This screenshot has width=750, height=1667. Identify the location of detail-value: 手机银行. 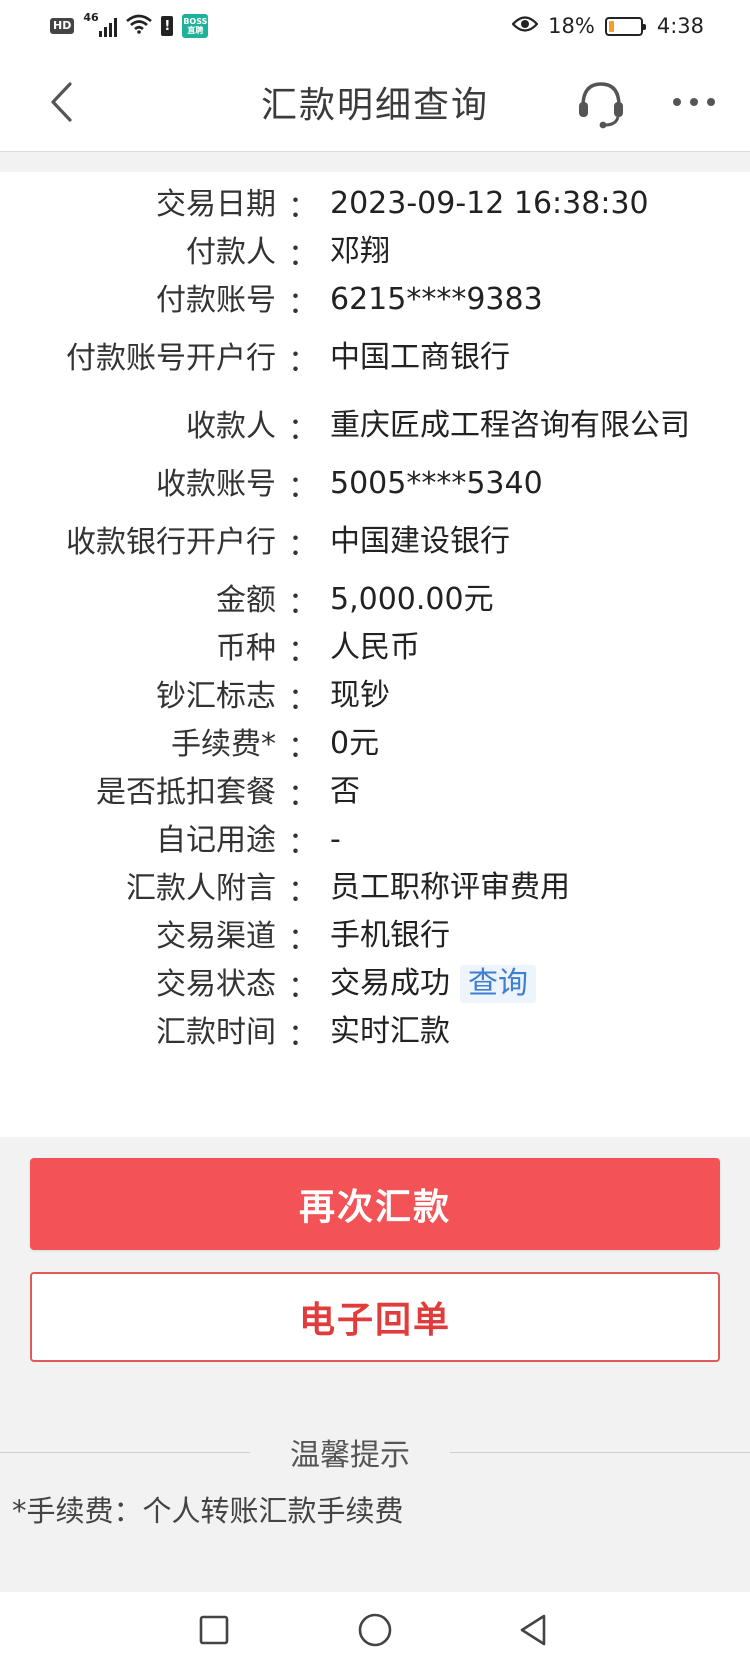
(390, 935).